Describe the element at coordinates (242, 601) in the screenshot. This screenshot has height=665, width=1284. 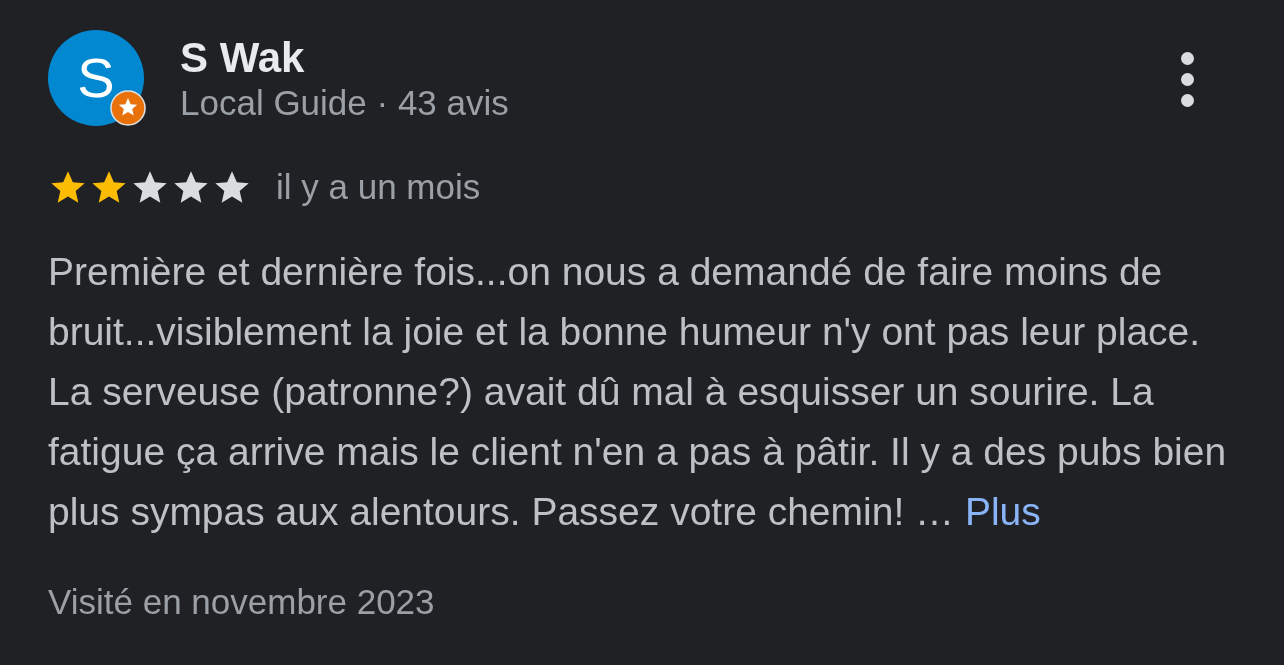
I see `visit-date: Visité en novembre 2023` at that location.